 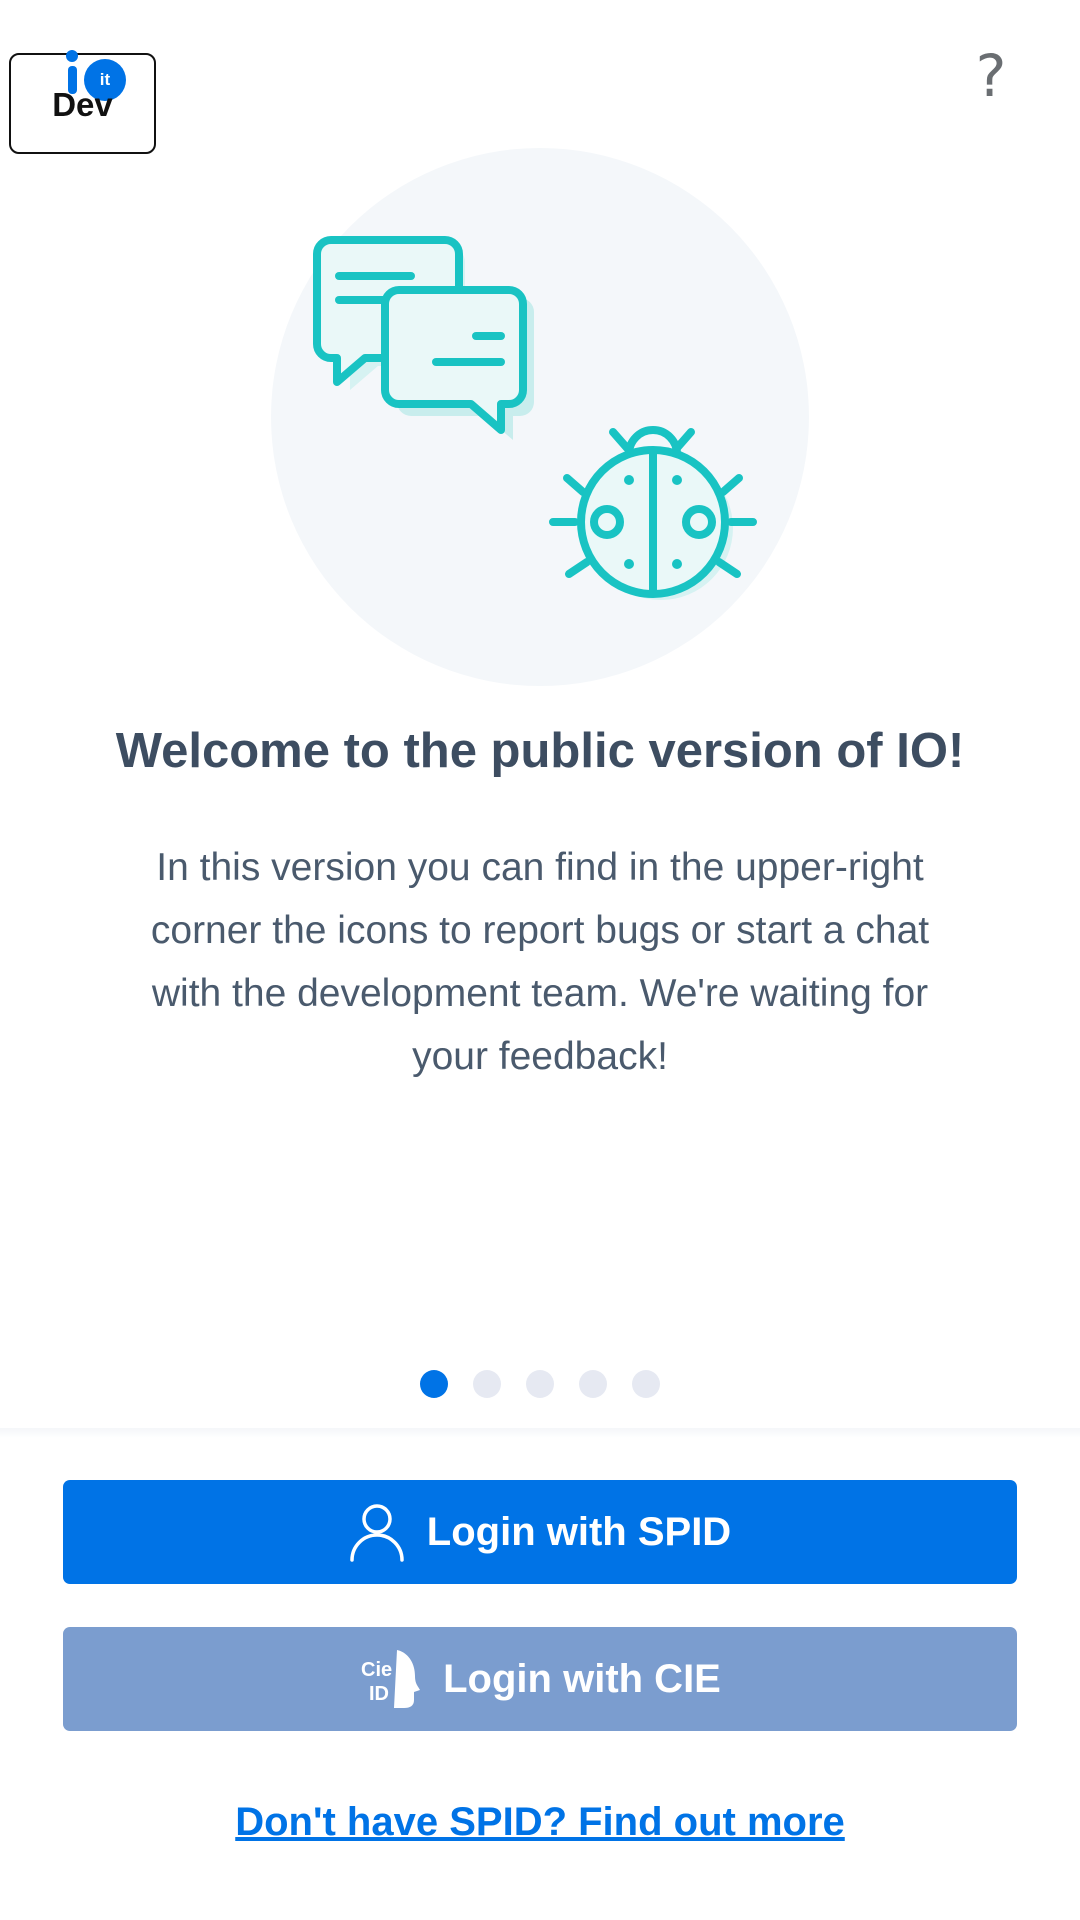 I want to click on svg-text: Cie, so click(x=376, y=1670).